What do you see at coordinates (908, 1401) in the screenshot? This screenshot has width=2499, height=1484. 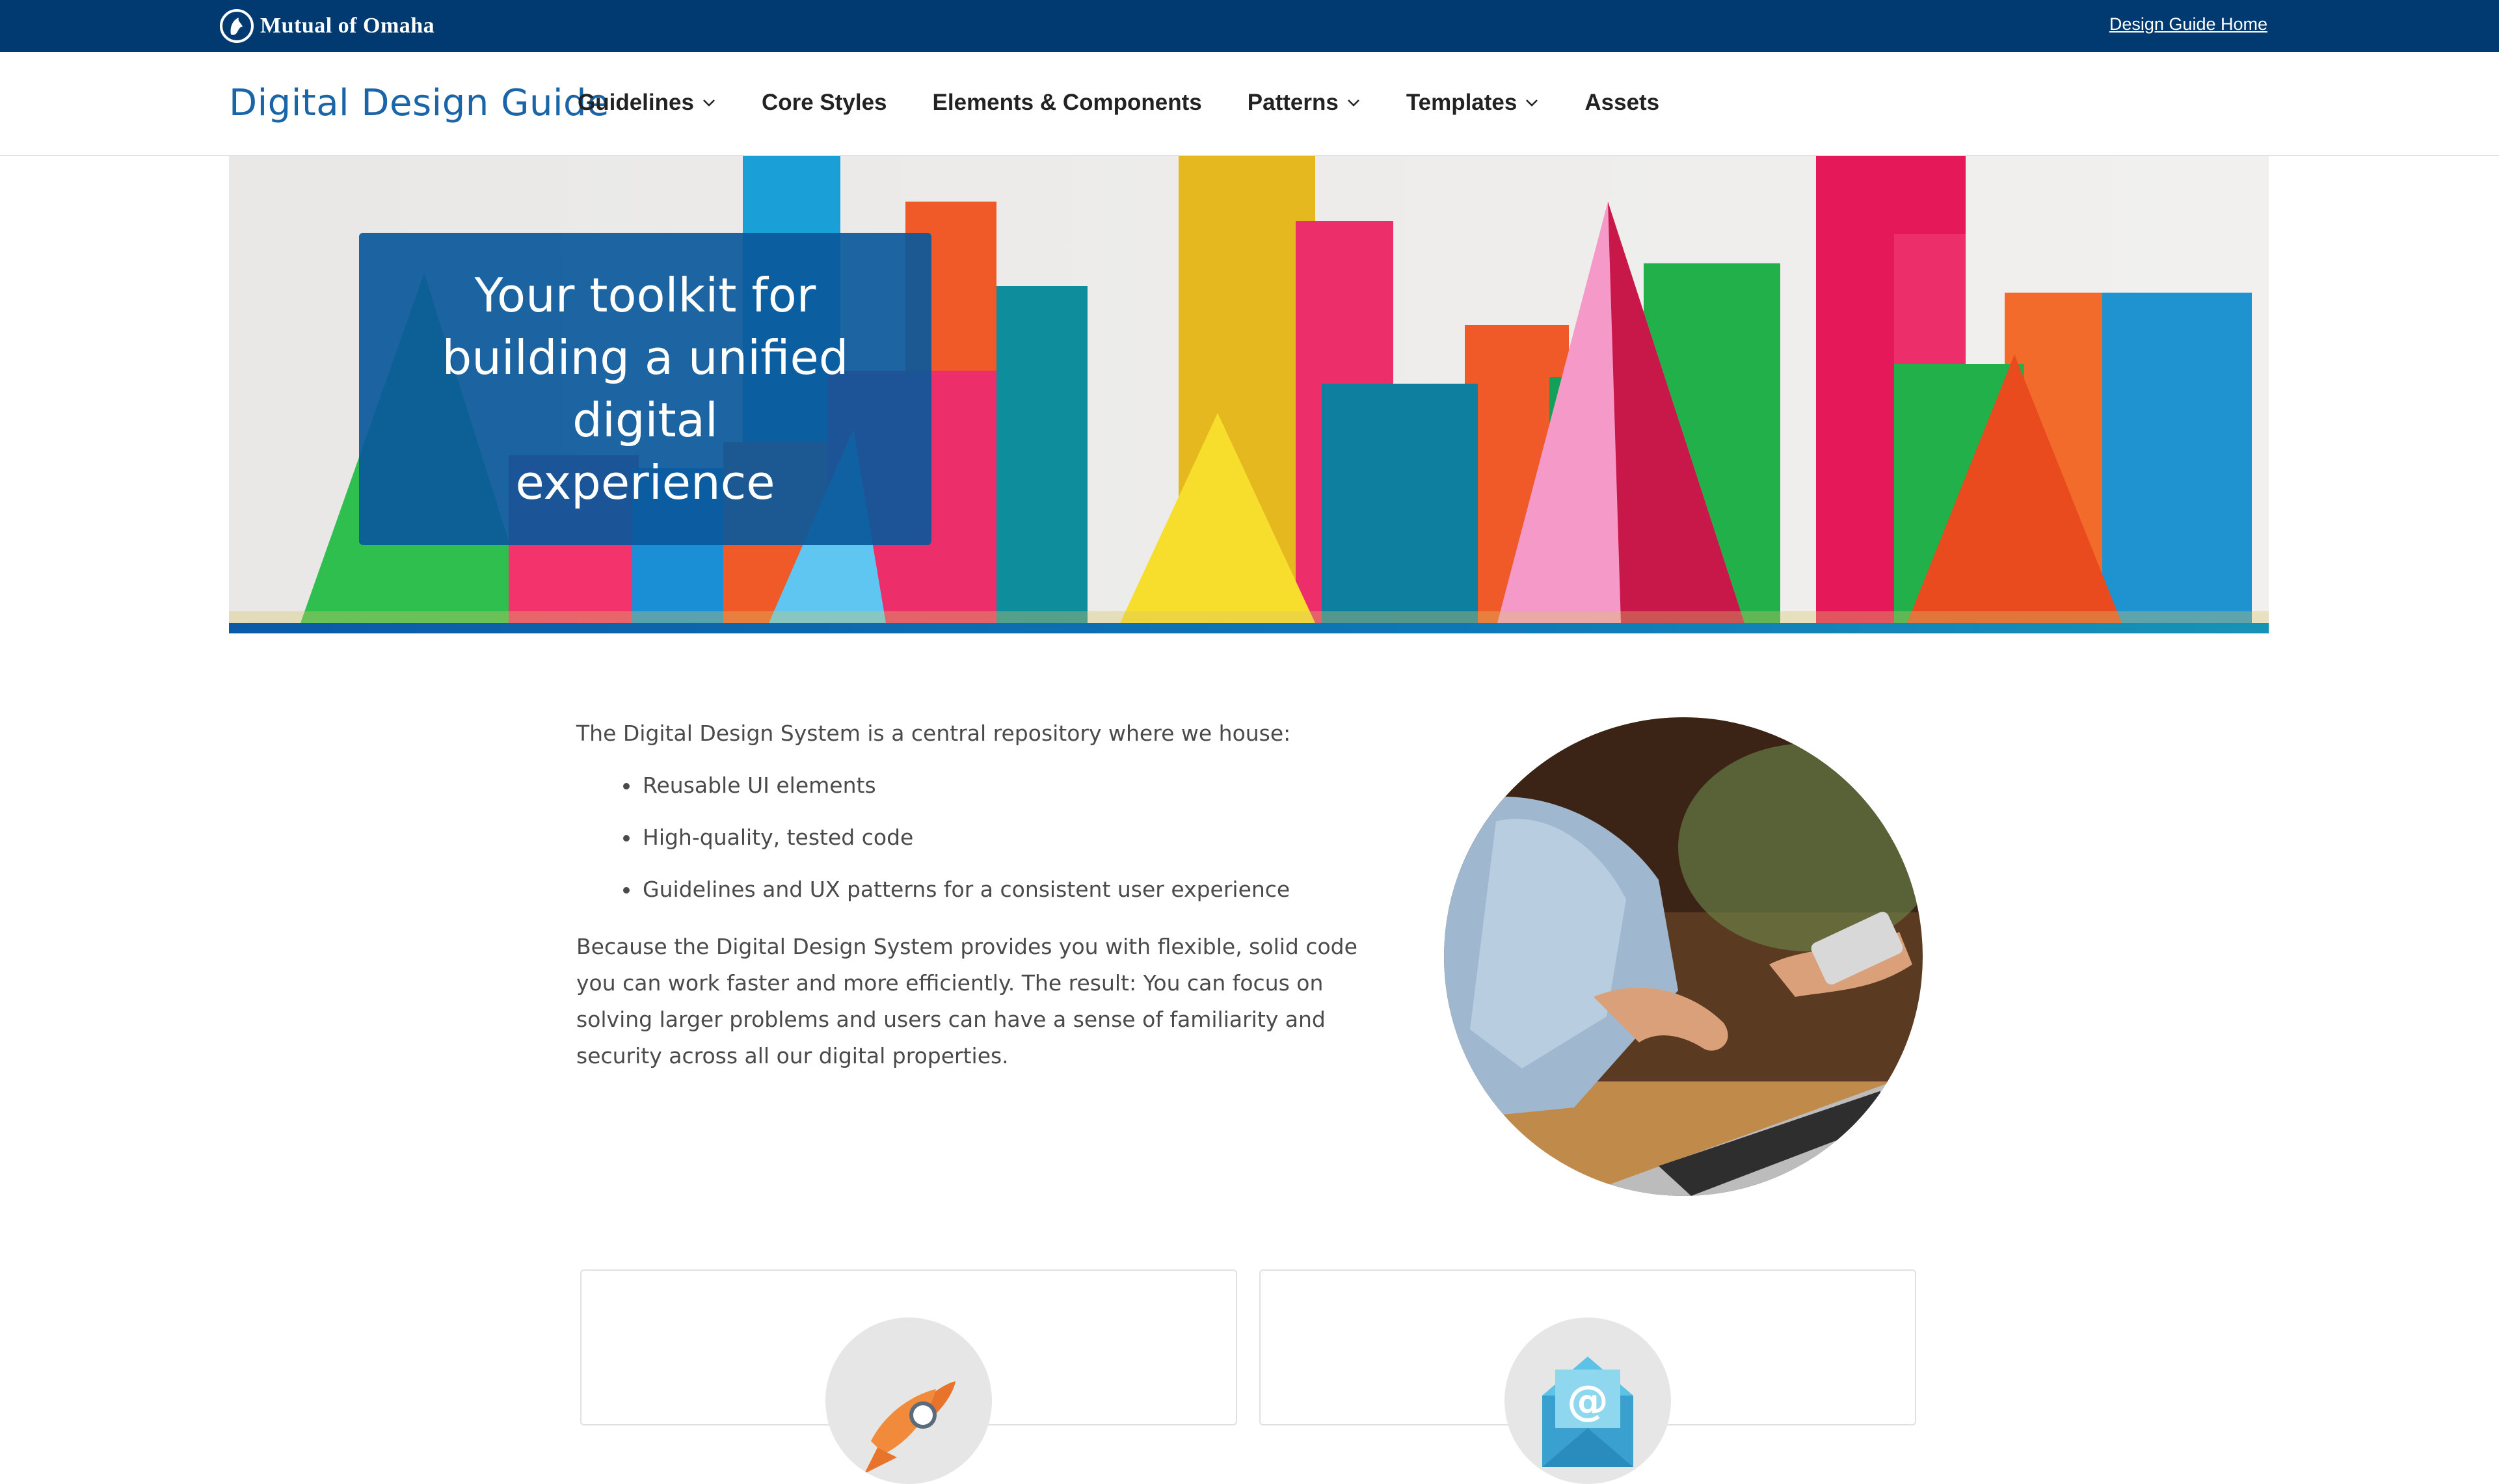 I see `rocket-icon` at bounding box center [908, 1401].